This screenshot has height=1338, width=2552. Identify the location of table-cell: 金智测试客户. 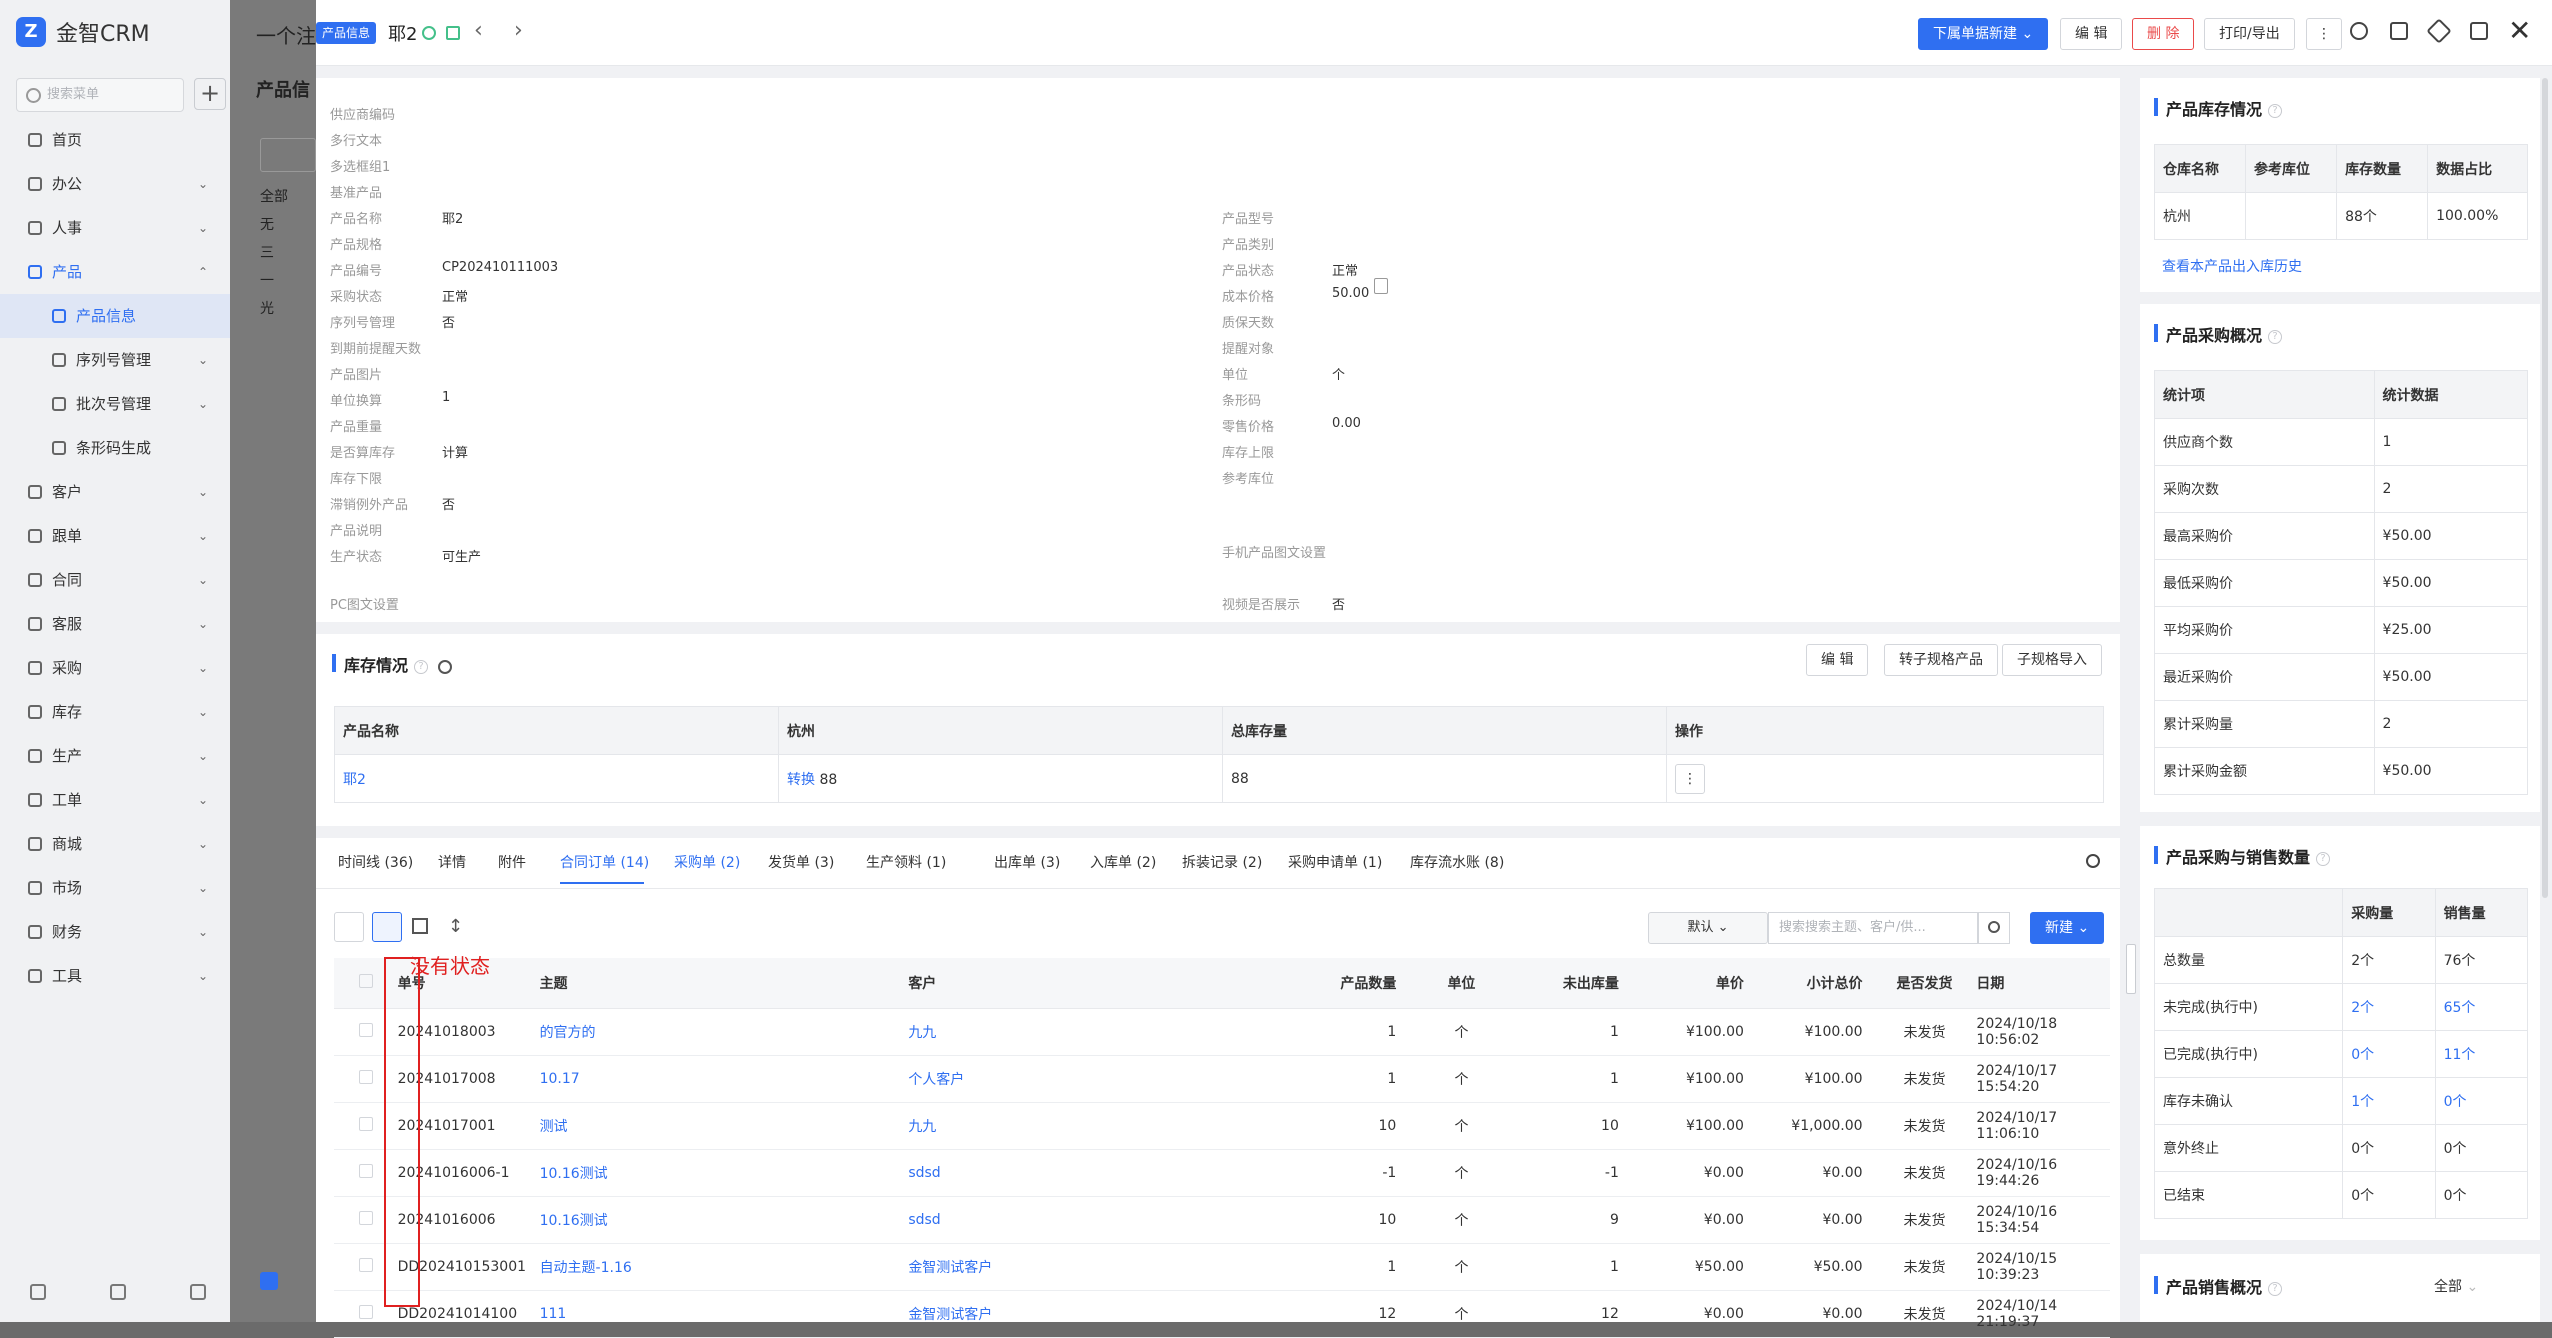
(1088, 1267).